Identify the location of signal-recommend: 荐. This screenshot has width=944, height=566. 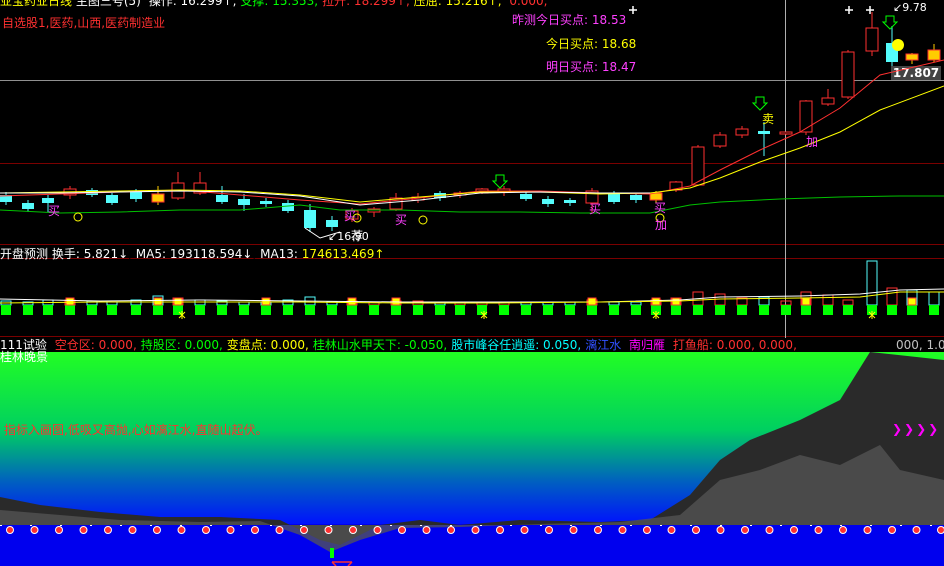
(357, 236).